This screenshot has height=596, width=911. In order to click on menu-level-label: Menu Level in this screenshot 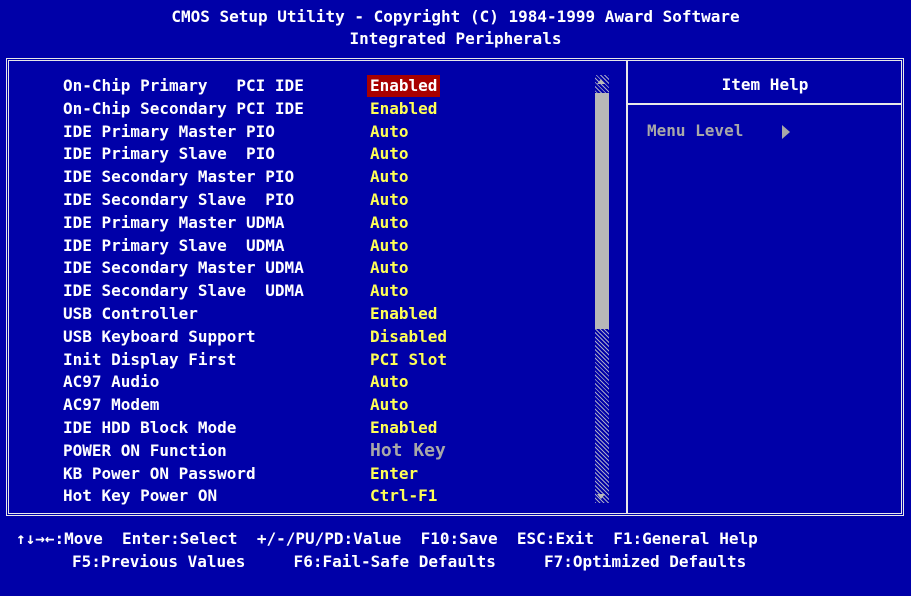, I will do `click(695, 130)`.